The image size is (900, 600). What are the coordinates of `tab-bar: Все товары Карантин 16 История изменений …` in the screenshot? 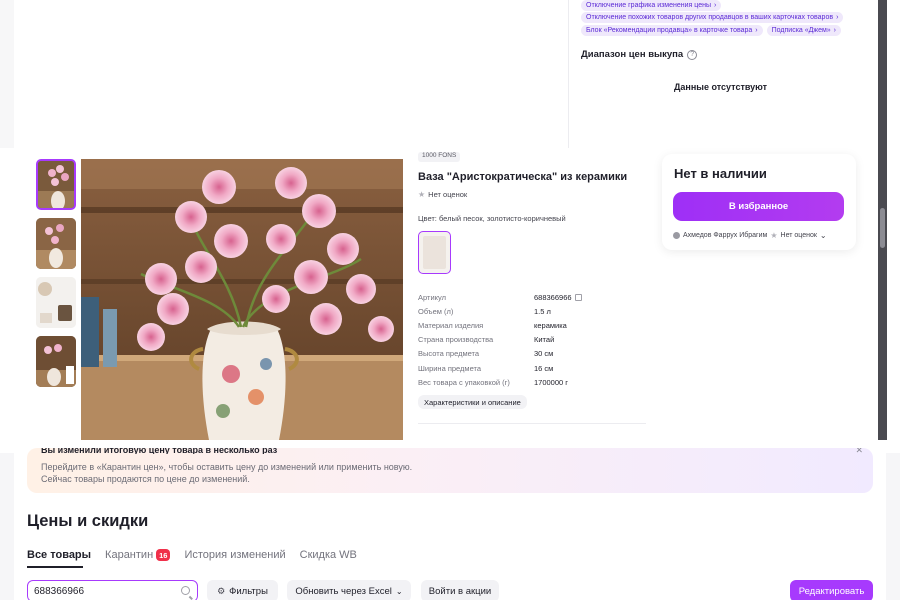 It's located at (192, 555).